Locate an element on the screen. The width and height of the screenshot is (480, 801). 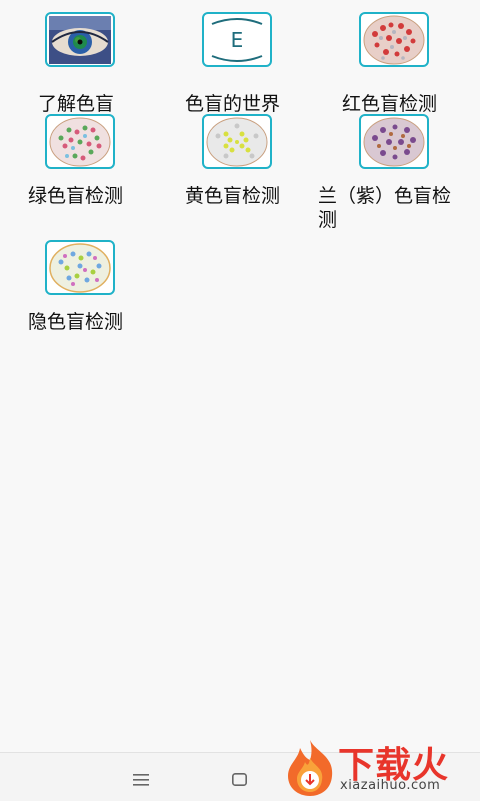
watermark-logo: 下载火 xiazaihuo.com is located at coordinates (380, 766).